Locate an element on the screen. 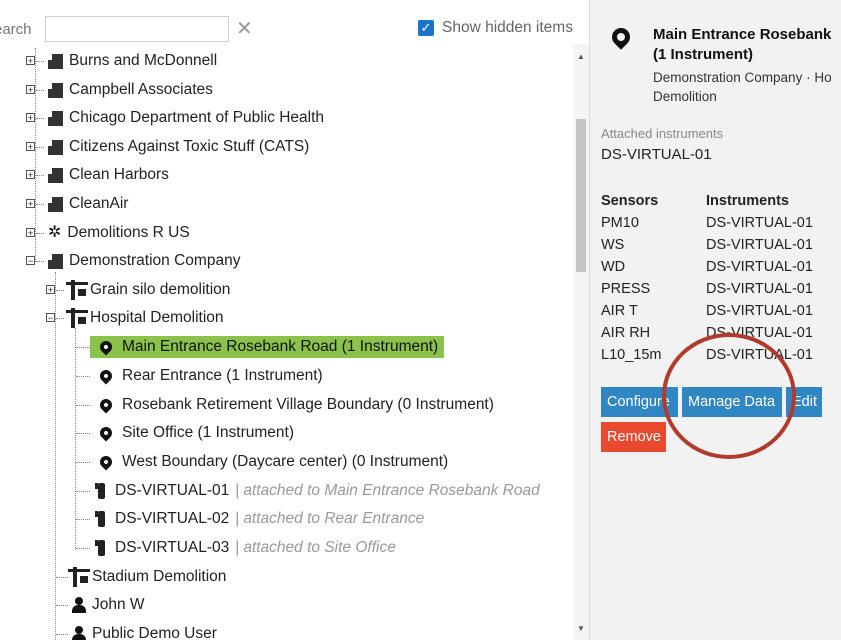 The height and width of the screenshot is (640, 841). tree-item-company: + Campbell Associates is located at coordinates (119, 90).